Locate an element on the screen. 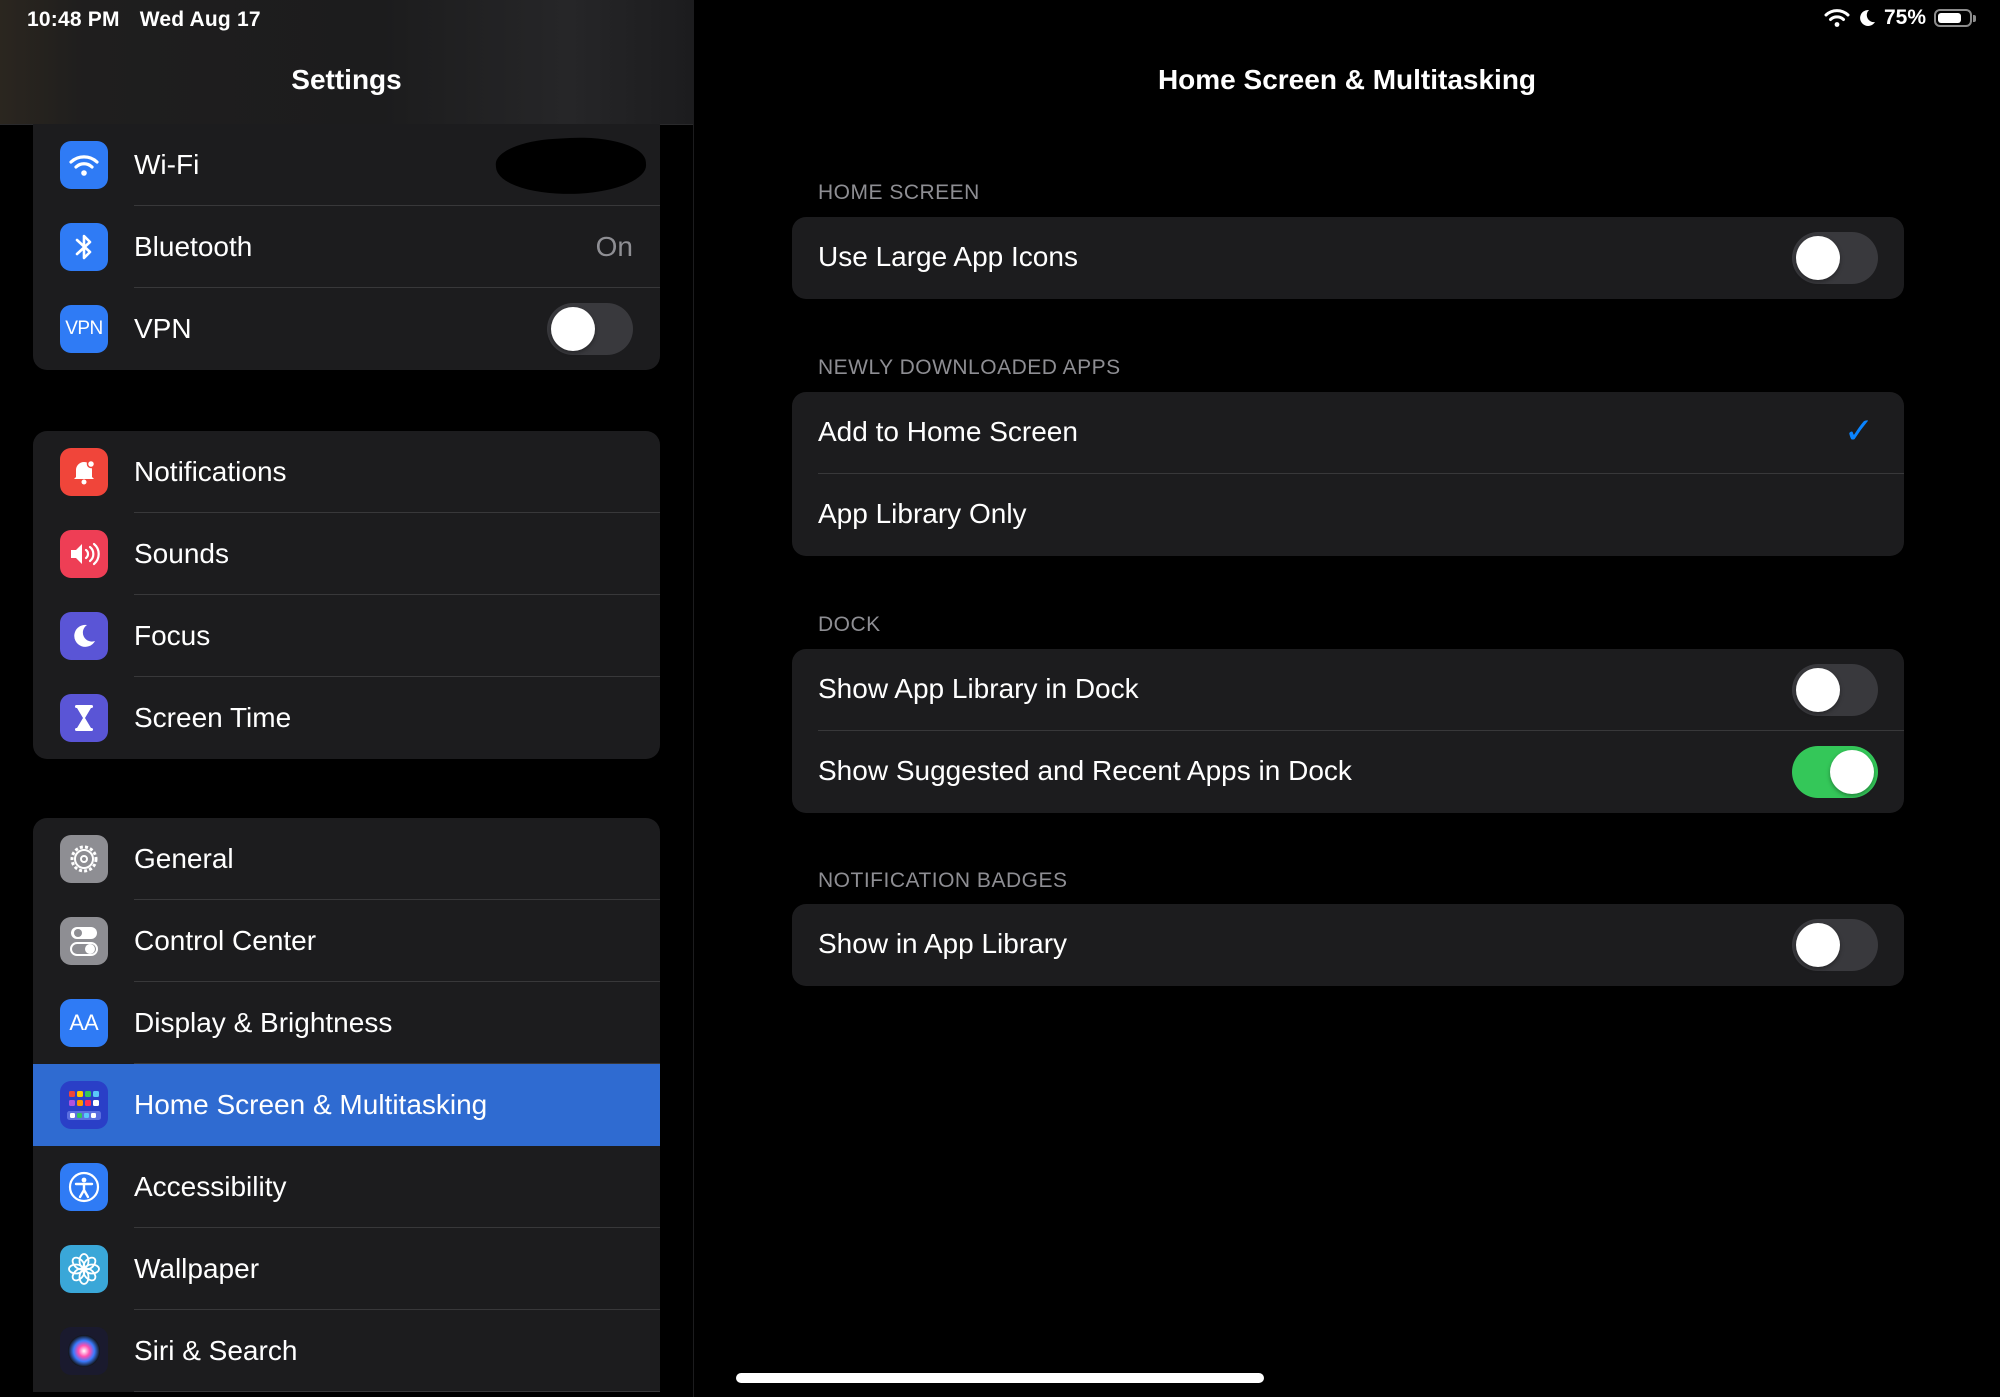 The width and height of the screenshot is (2000, 1397). sidebar-item-sounds: Sounds is located at coordinates (346, 554).